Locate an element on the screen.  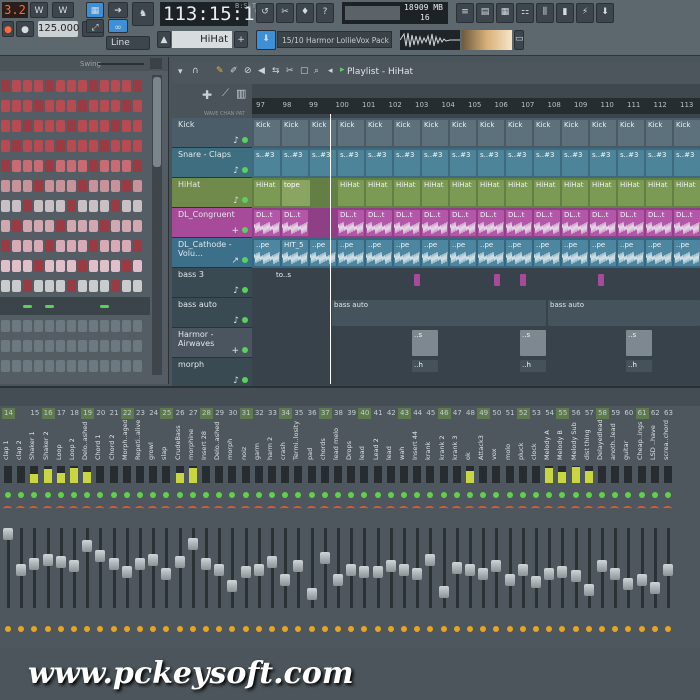
mixer-channel-name: Delayedlead is located at coordinates (602, 440).